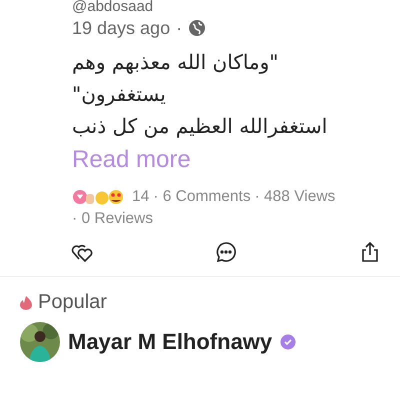  What do you see at coordinates (200, 94) in the screenshot?
I see `post-text: "وماكان الله معذبهم وهم يستغفرون" استغفرالله العظيم من كل ذنب` at bounding box center [200, 94].